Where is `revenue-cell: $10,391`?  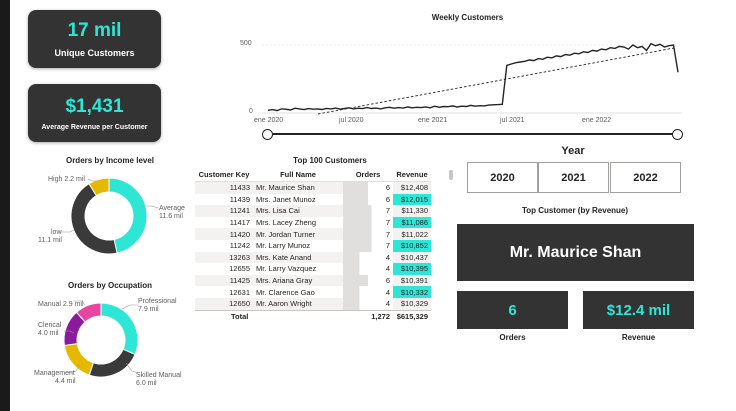
revenue-cell: $10,391 is located at coordinates (412, 280).